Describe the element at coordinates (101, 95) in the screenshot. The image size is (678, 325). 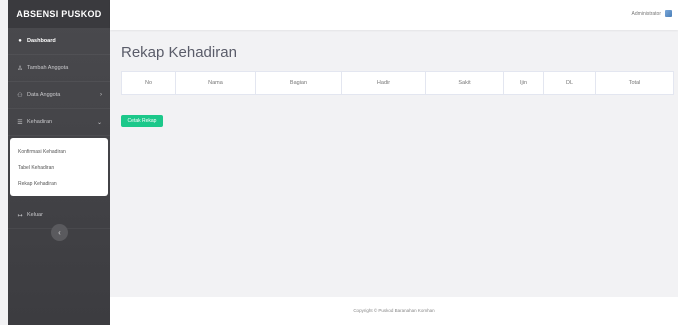
I see `chevron-right-icon: ›` at that location.